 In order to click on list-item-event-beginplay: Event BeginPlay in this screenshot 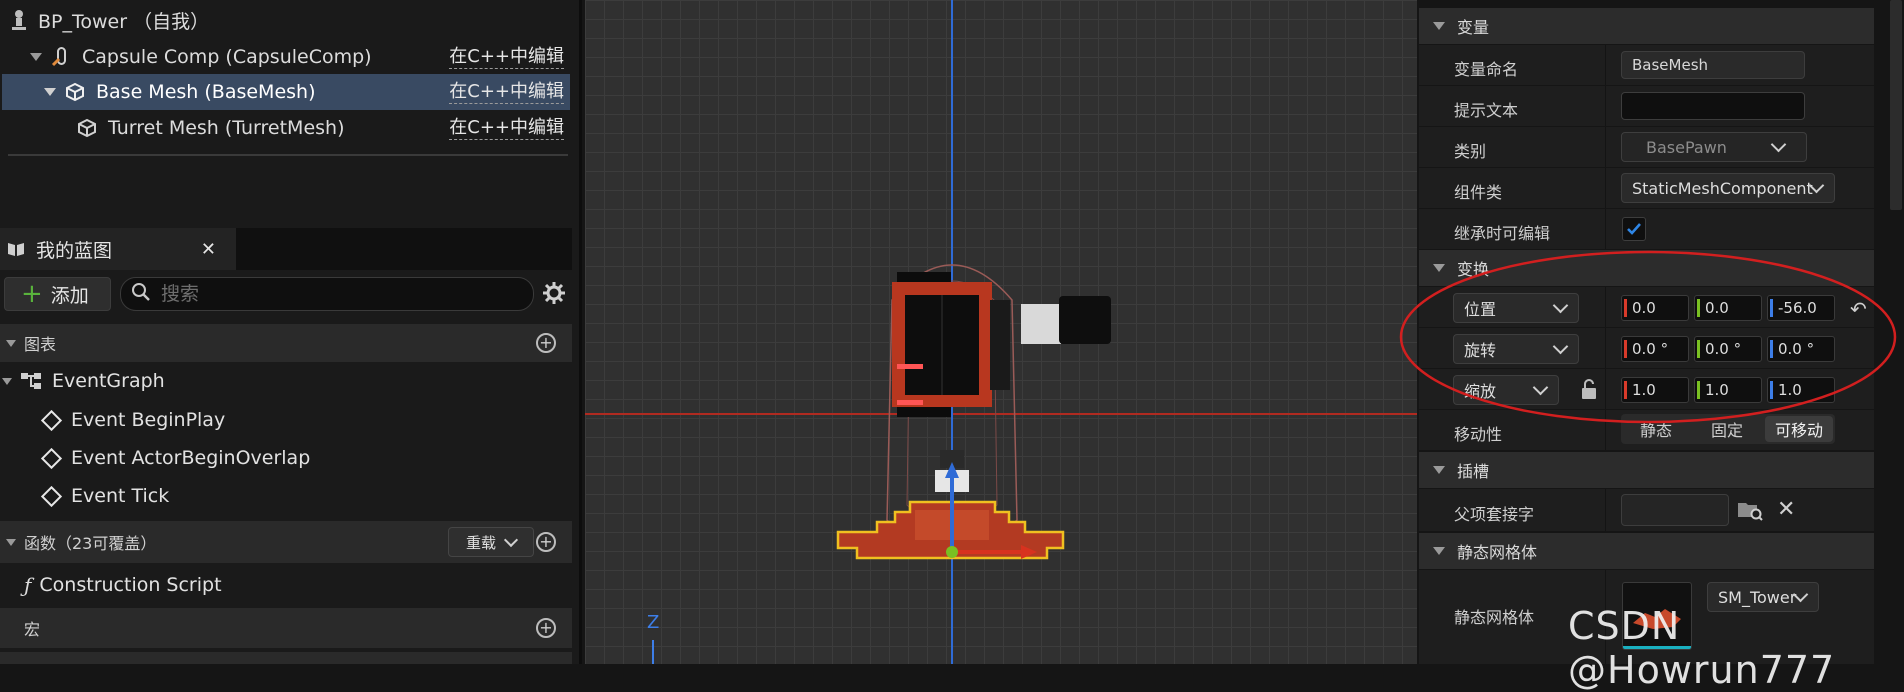, I will do `click(286, 420)`.